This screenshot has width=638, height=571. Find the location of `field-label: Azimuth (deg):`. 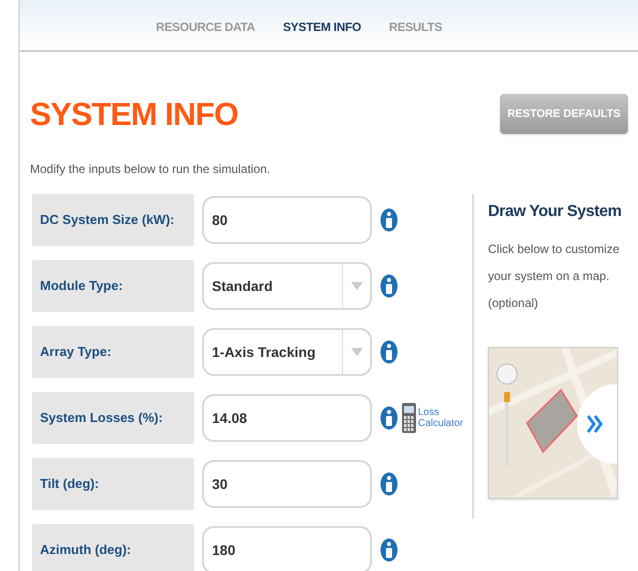

field-label: Azimuth (deg): is located at coordinates (113, 547).